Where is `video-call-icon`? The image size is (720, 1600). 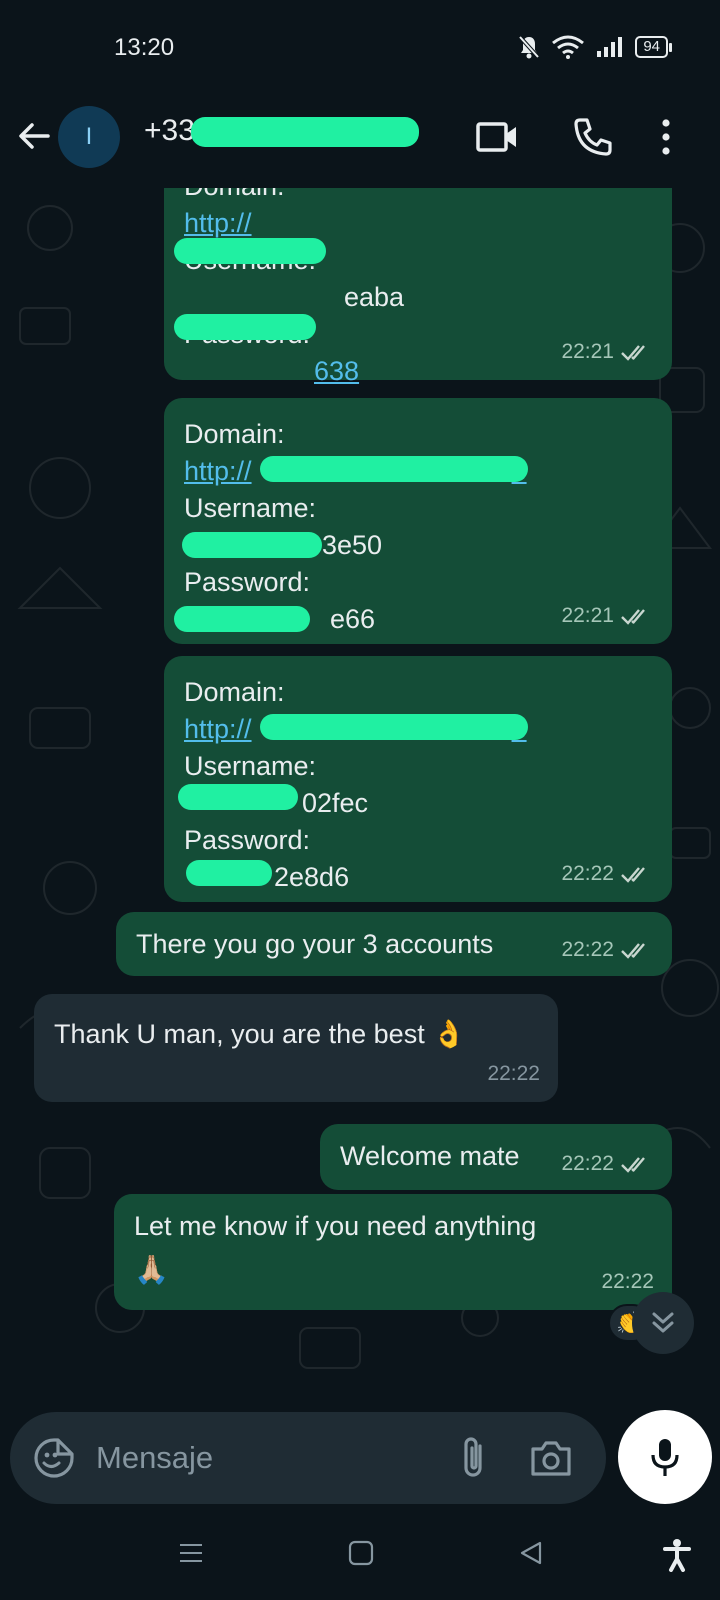
video-call-icon is located at coordinates (497, 137).